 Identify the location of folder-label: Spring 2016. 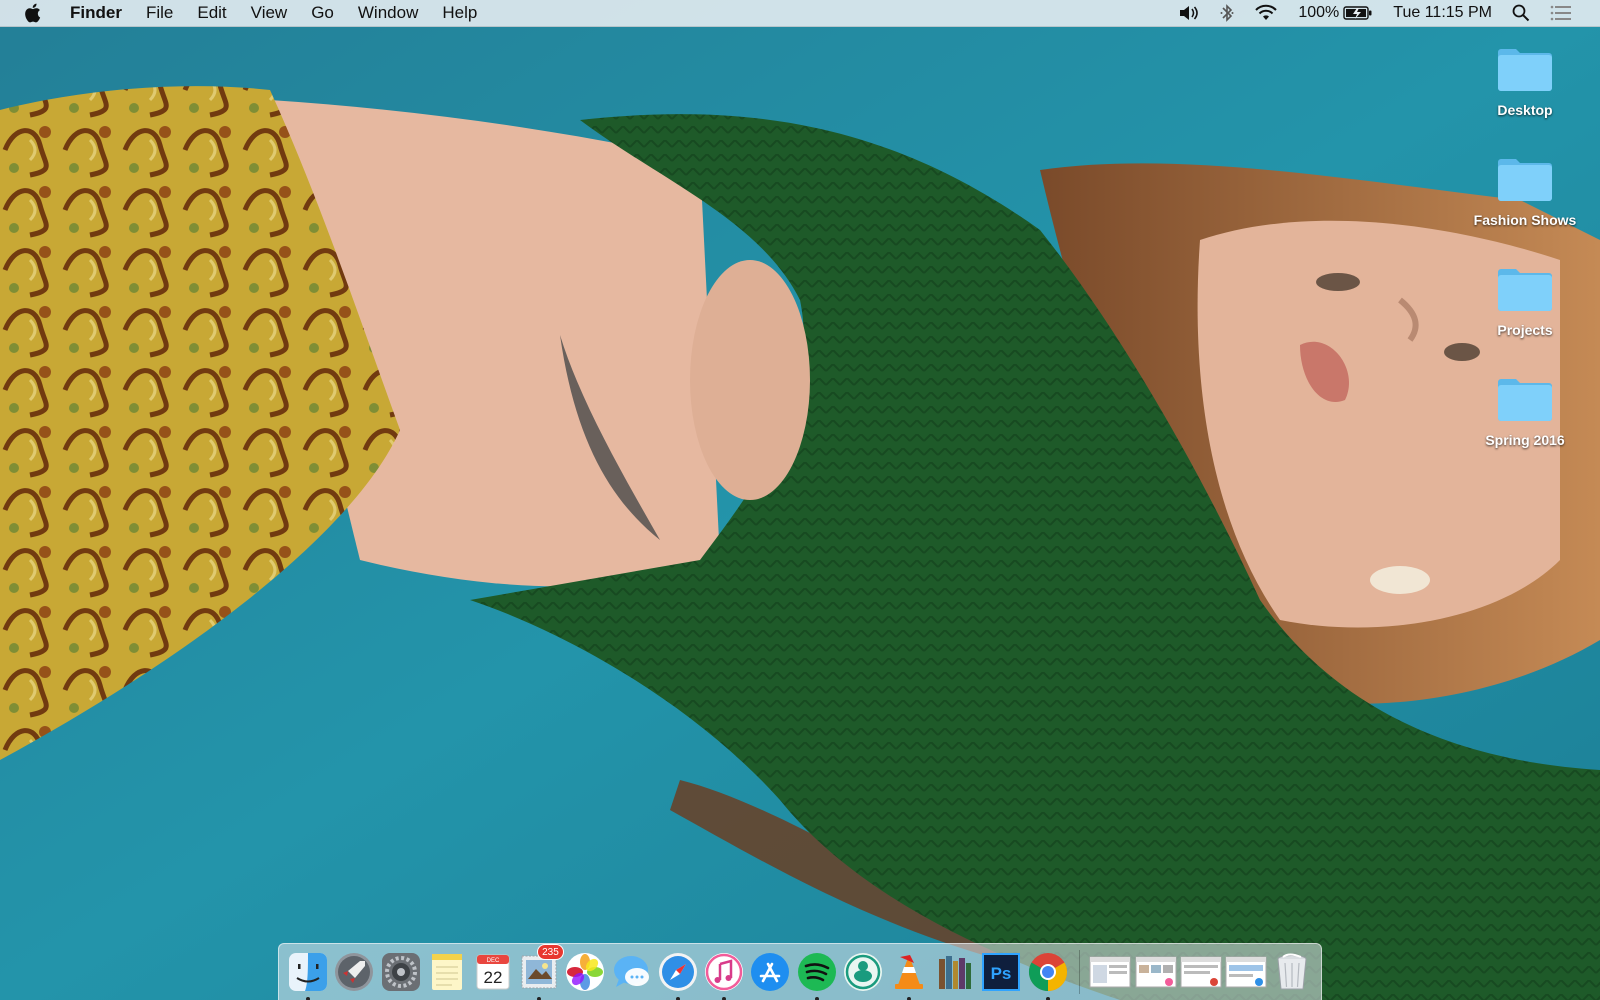
(1525, 440).